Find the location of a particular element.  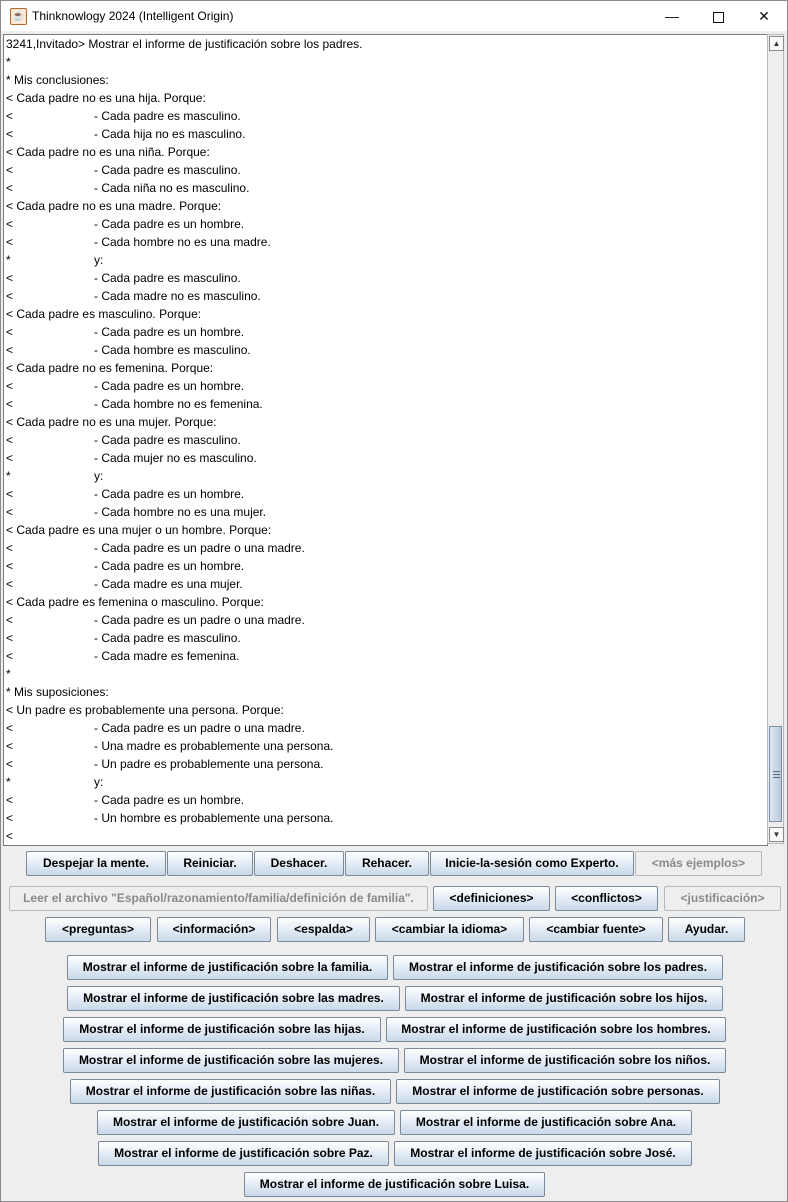

vertical-scrollbar: ▲ ▼ is located at coordinates (775, 439).